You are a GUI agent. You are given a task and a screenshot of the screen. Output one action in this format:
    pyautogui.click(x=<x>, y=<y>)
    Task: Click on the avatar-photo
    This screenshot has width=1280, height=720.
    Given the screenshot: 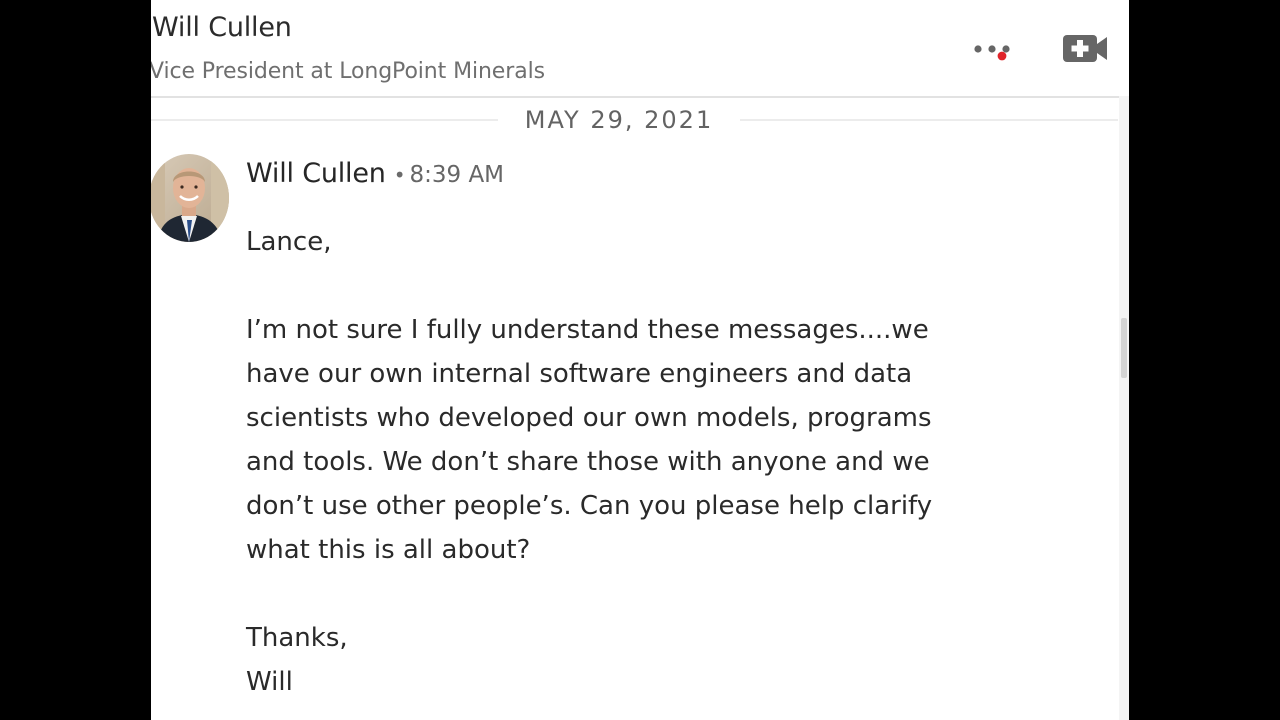 What is the action you would take?
    pyautogui.click(x=190, y=198)
    